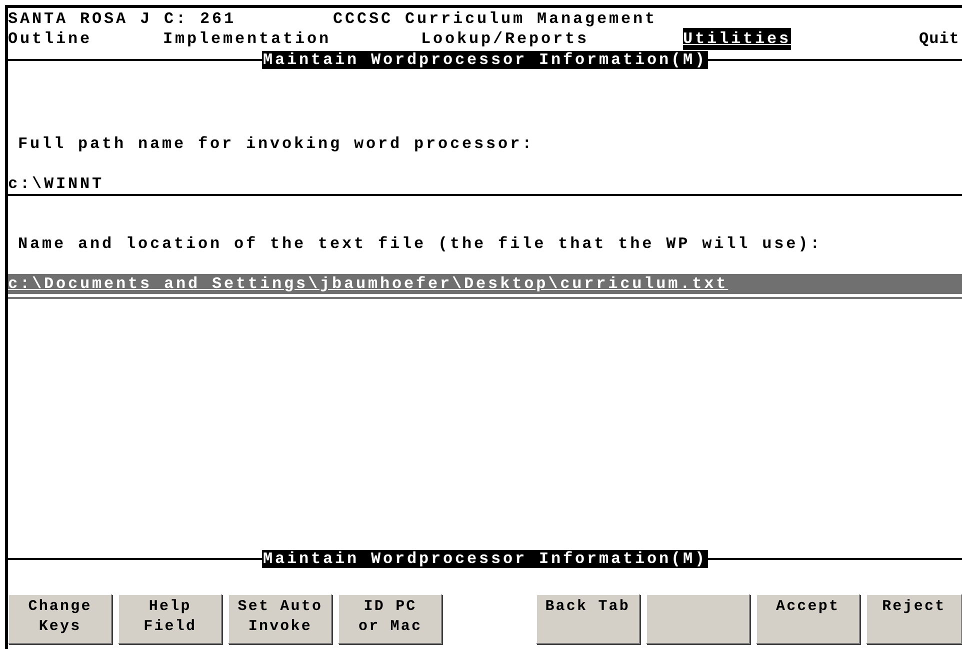 Image resolution: width=962 pixels, height=649 pixels. What do you see at coordinates (123, 19) in the screenshot?
I see `site-label: SANTA ROSA J C: 261` at bounding box center [123, 19].